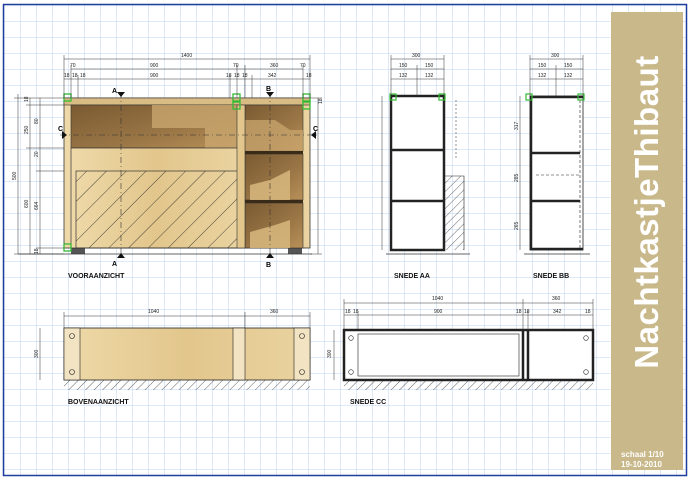  What do you see at coordinates (551, 276) in the screenshot?
I see `label-section-bb: SNEDE BB` at bounding box center [551, 276].